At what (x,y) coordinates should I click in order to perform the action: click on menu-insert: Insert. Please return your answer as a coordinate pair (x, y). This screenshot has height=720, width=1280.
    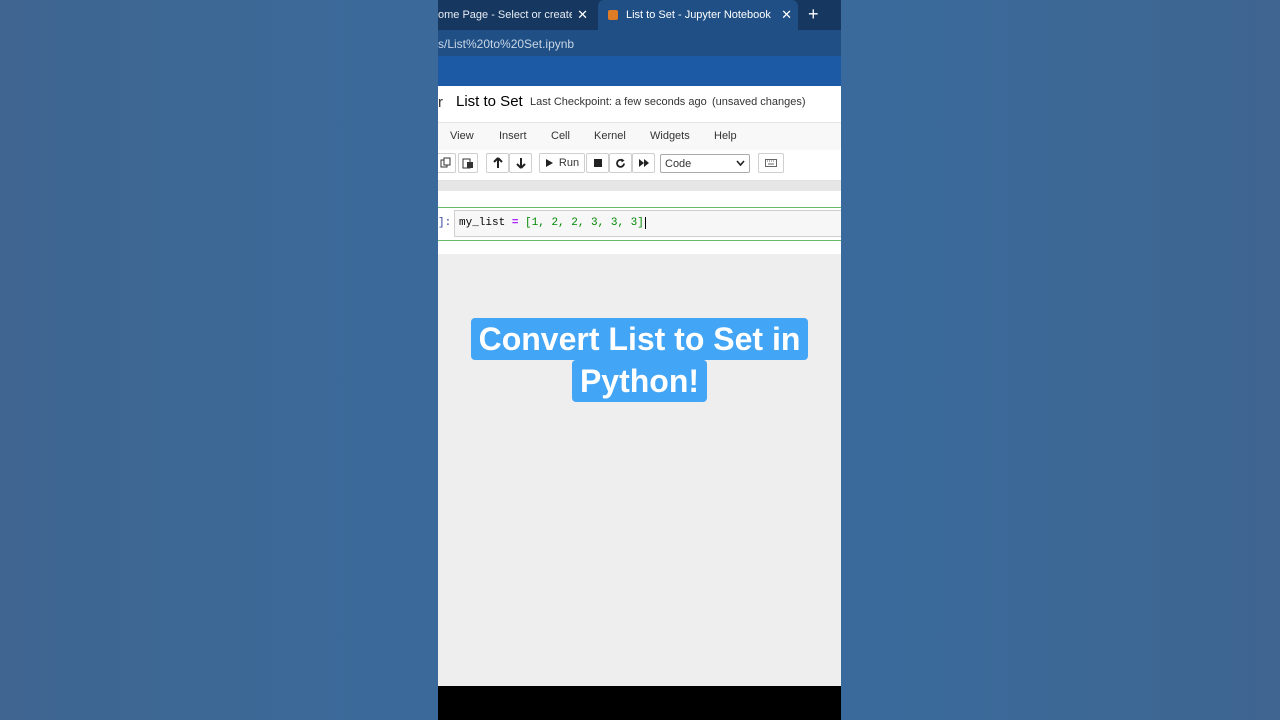
    Looking at the image, I should click on (513, 136).